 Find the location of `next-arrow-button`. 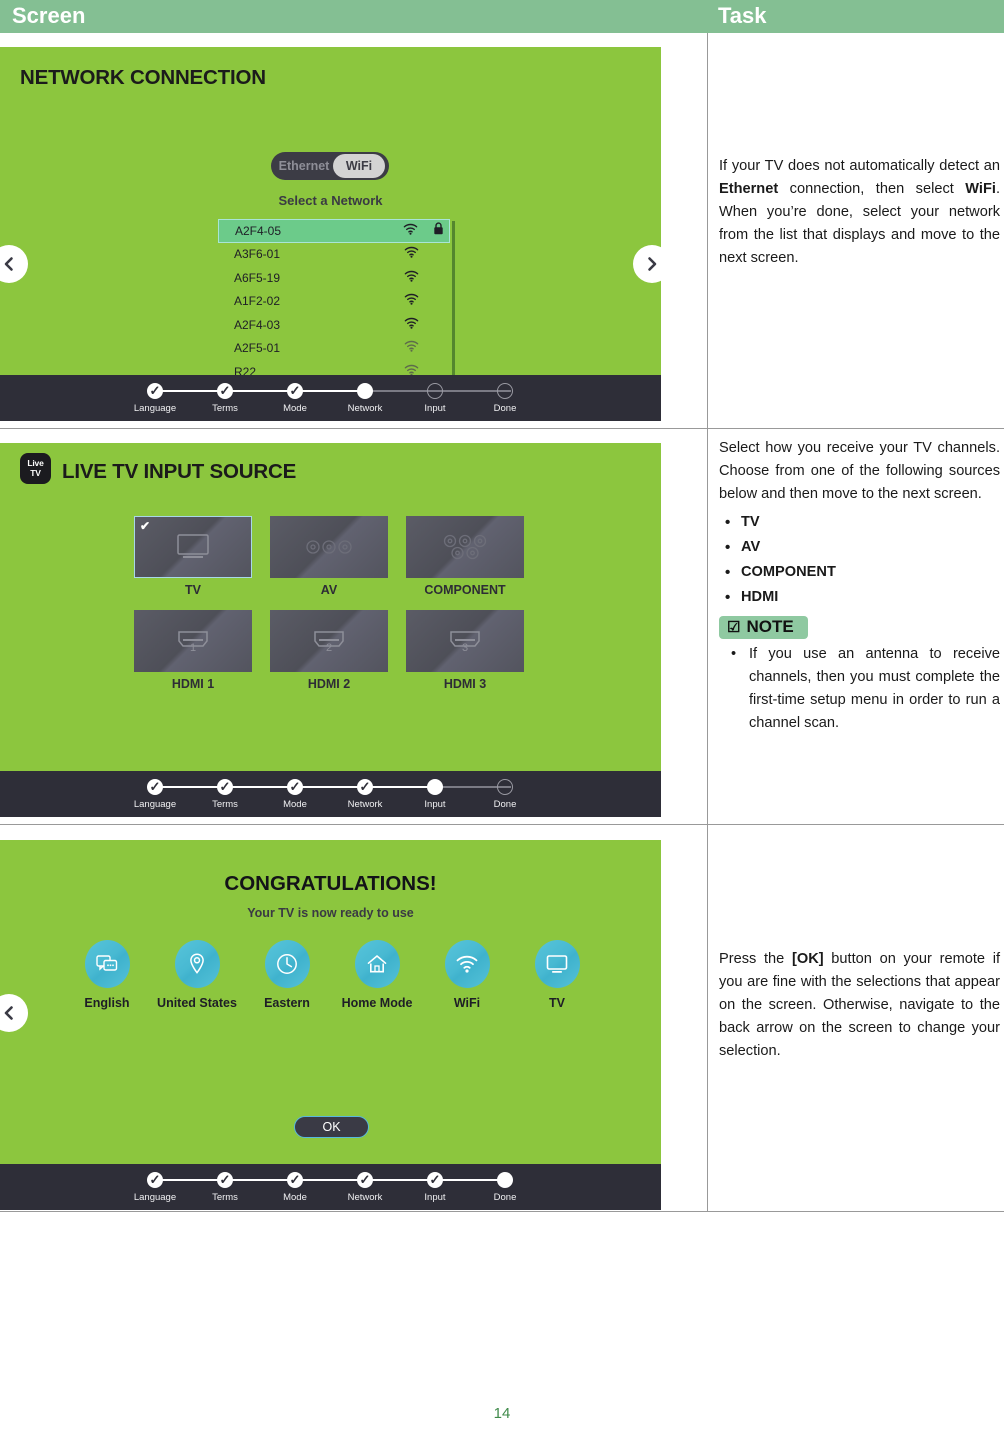

next-arrow-button is located at coordinates (647, 264).